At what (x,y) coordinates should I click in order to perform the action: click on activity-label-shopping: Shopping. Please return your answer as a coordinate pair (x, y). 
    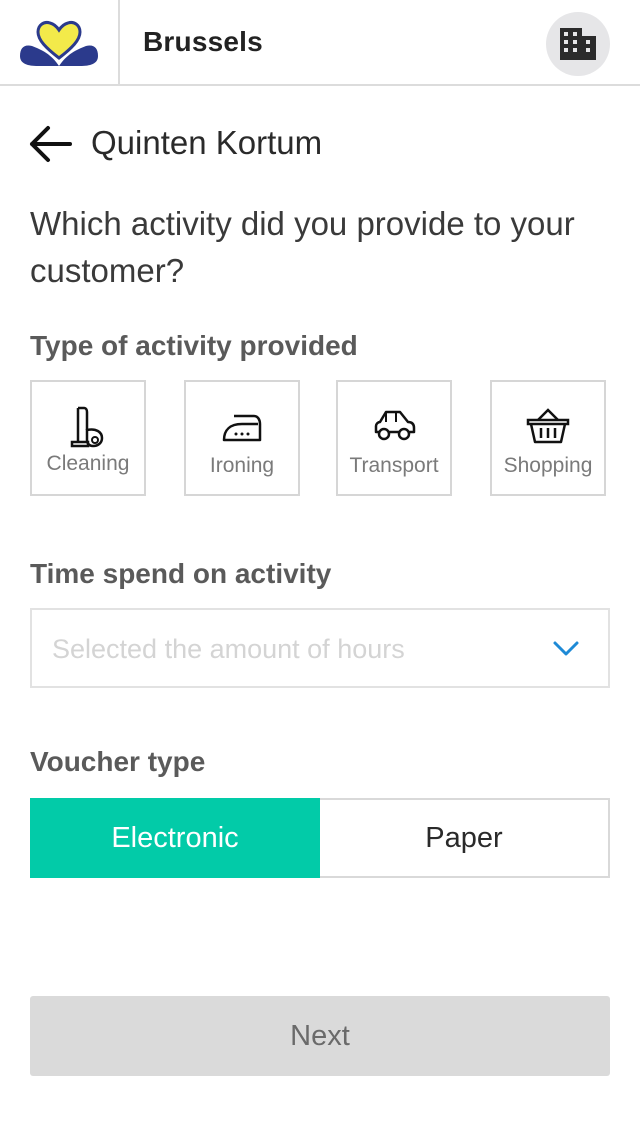
    Looking at the image, I should click on (548, 465).